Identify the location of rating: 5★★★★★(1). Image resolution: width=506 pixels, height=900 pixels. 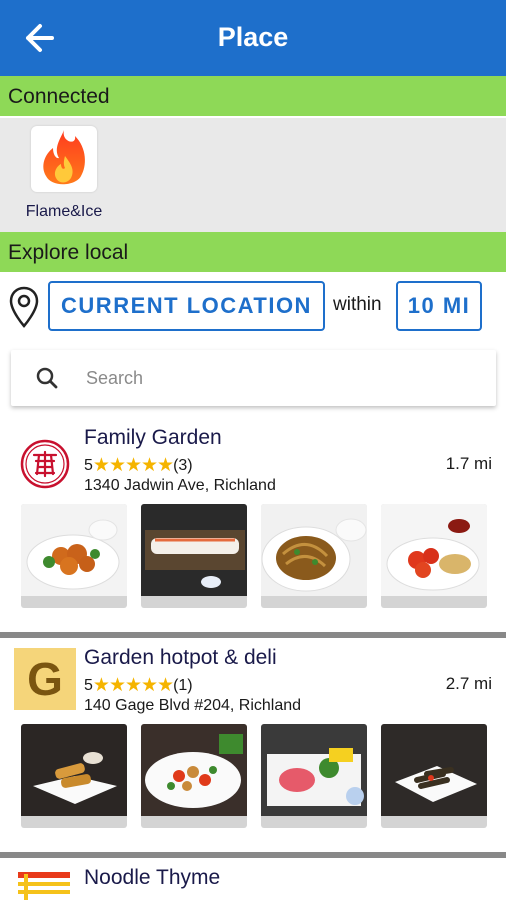
(138, 685).